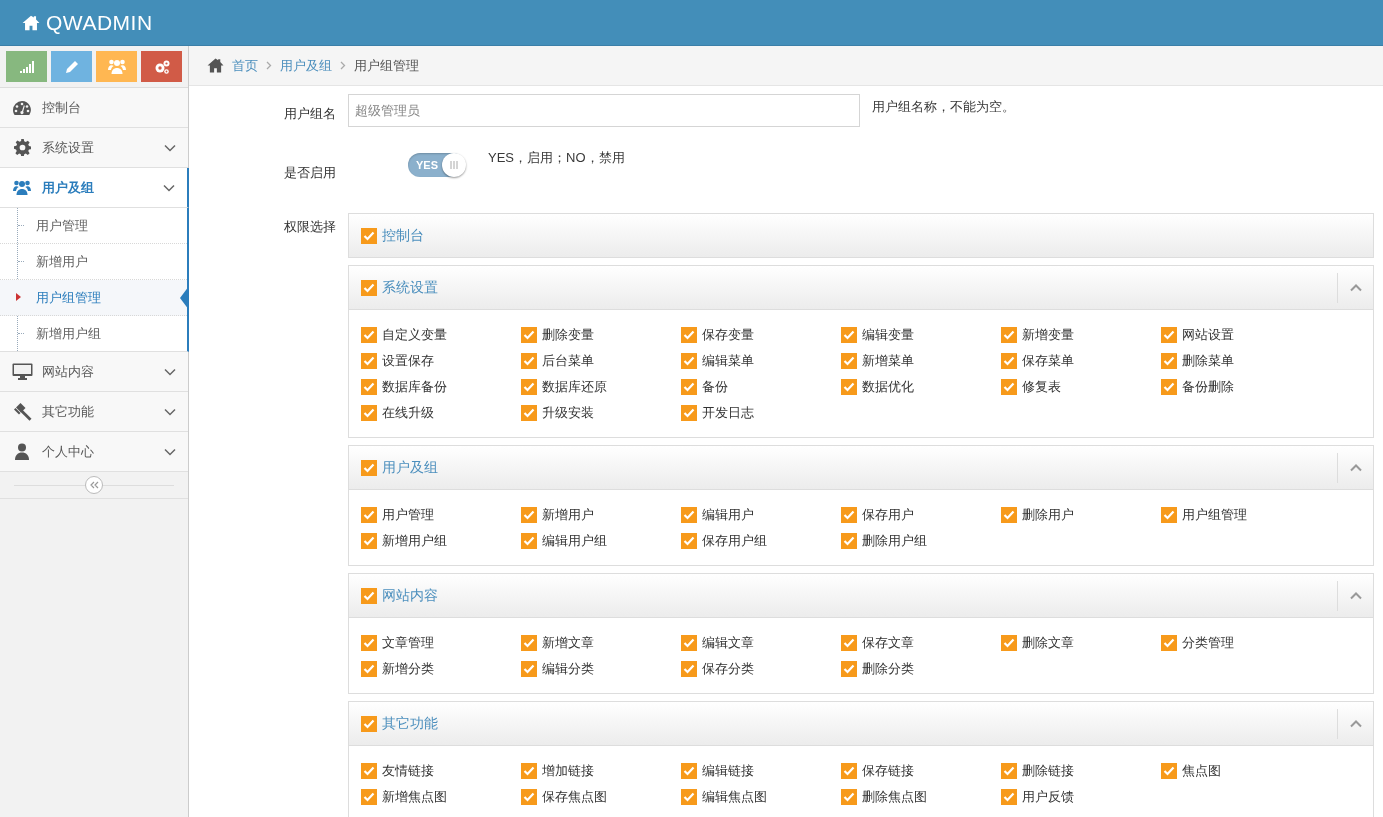 The width and height of the screenshot is (1383, 817). Describe the element at coordinates (94, 188) in the screenshot. I see `sidebar-item: 用户及组` at that location.